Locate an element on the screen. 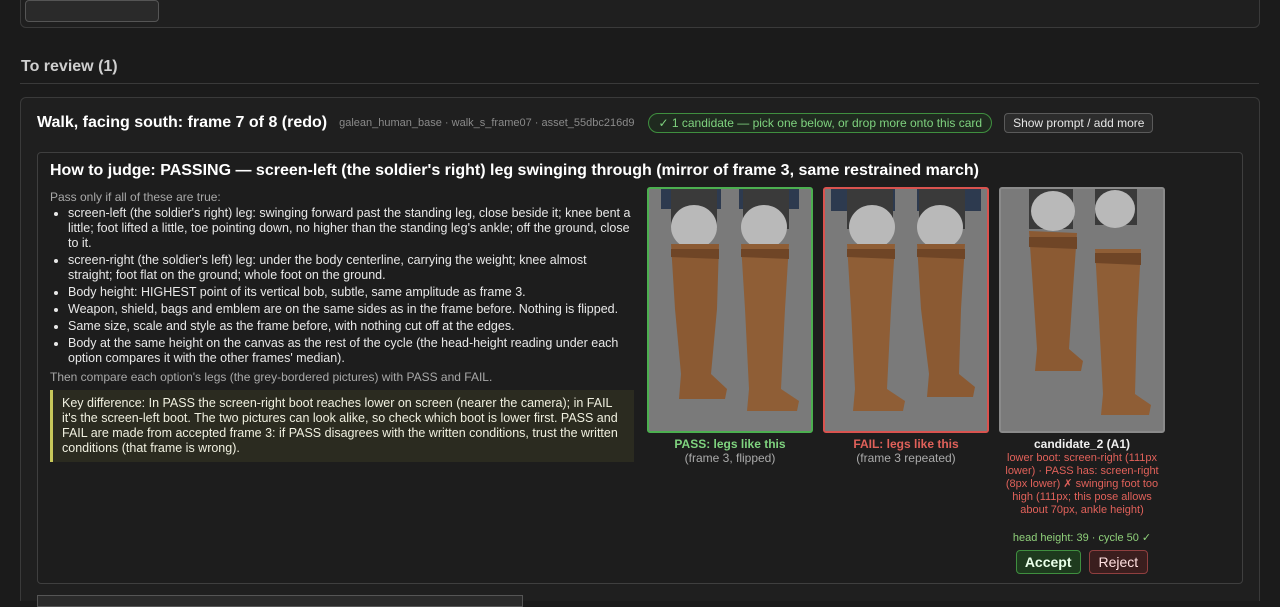 The height and width of the screenshot is (607, 1280). section-divider is located at coordinates (639, 83).